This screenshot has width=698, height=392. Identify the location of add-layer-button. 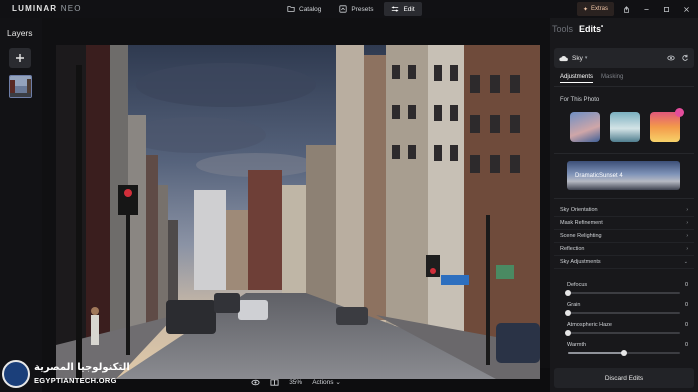
(20, 58).